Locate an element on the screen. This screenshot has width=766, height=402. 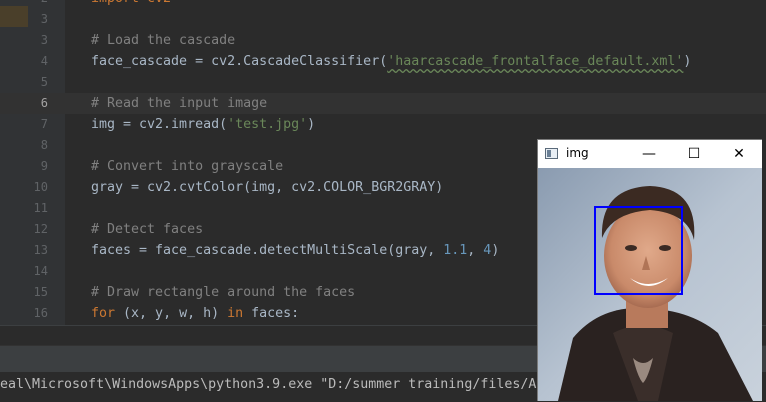
code-line: 3 is located at coordinates (383, 19).